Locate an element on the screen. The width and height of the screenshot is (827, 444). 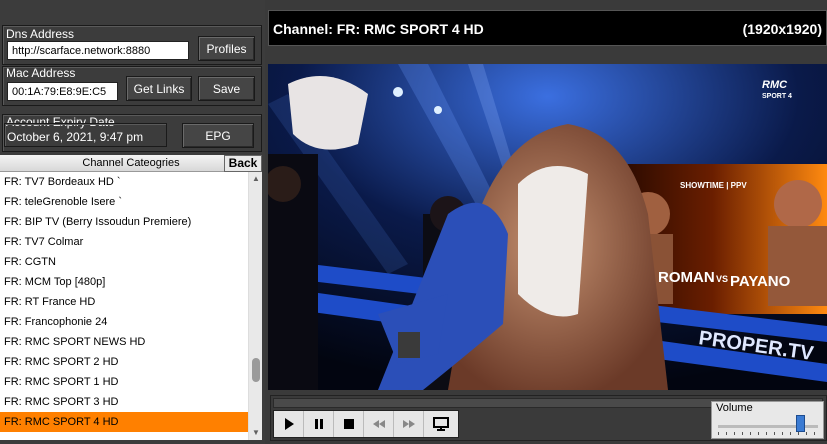
fast-forward-icon is located at coordinates (408, 424).